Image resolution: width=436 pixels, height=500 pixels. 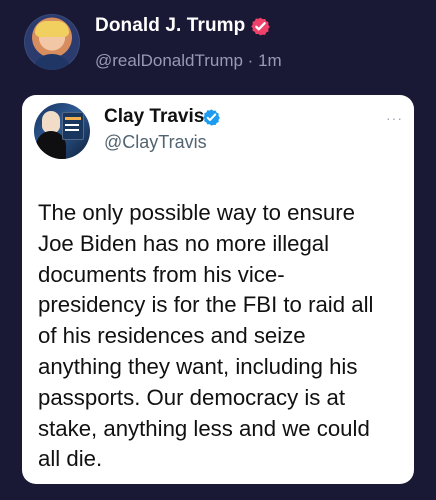 I want to click on quoted-author-avatar, so click(x=62, y=131).